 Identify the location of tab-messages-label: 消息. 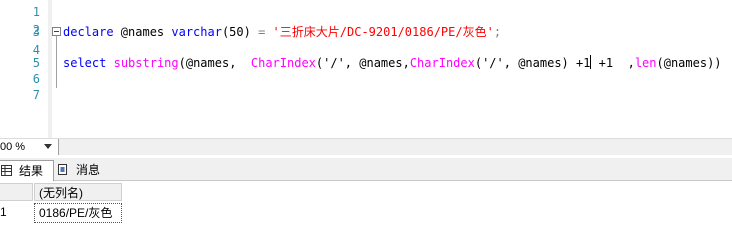
(88, 170).